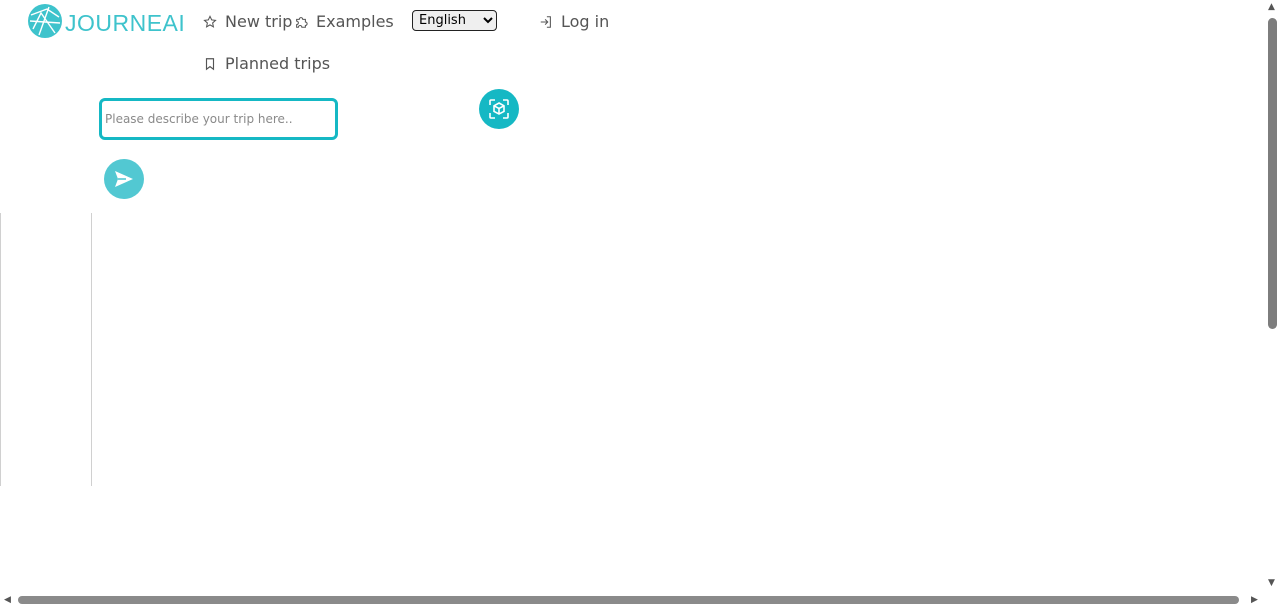  What do you see at coordinates (1272, 173) in the screenshot?
I see `vertical-scroll-thumb` at bounding box center [1272, 173].